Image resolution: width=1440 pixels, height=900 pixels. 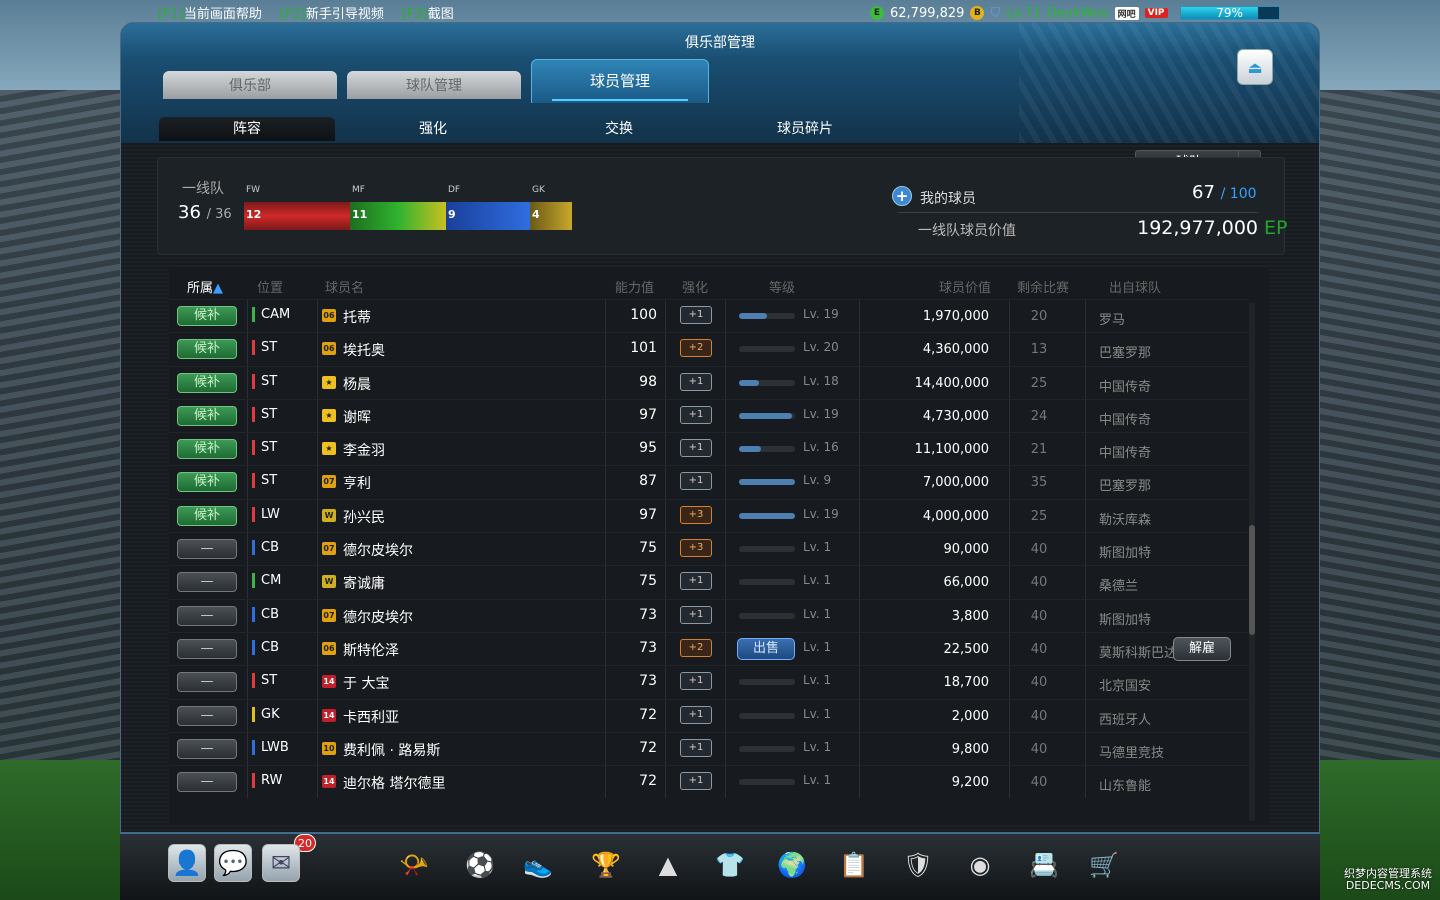 I want to click on season-icon: ★, so click(x=329, y=382).